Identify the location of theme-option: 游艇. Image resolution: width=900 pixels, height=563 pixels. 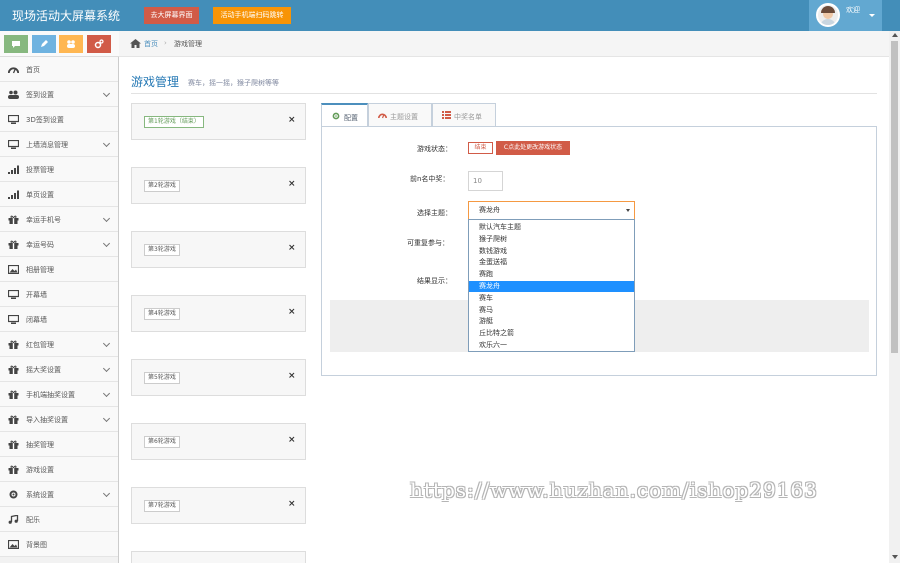
(551, 321).